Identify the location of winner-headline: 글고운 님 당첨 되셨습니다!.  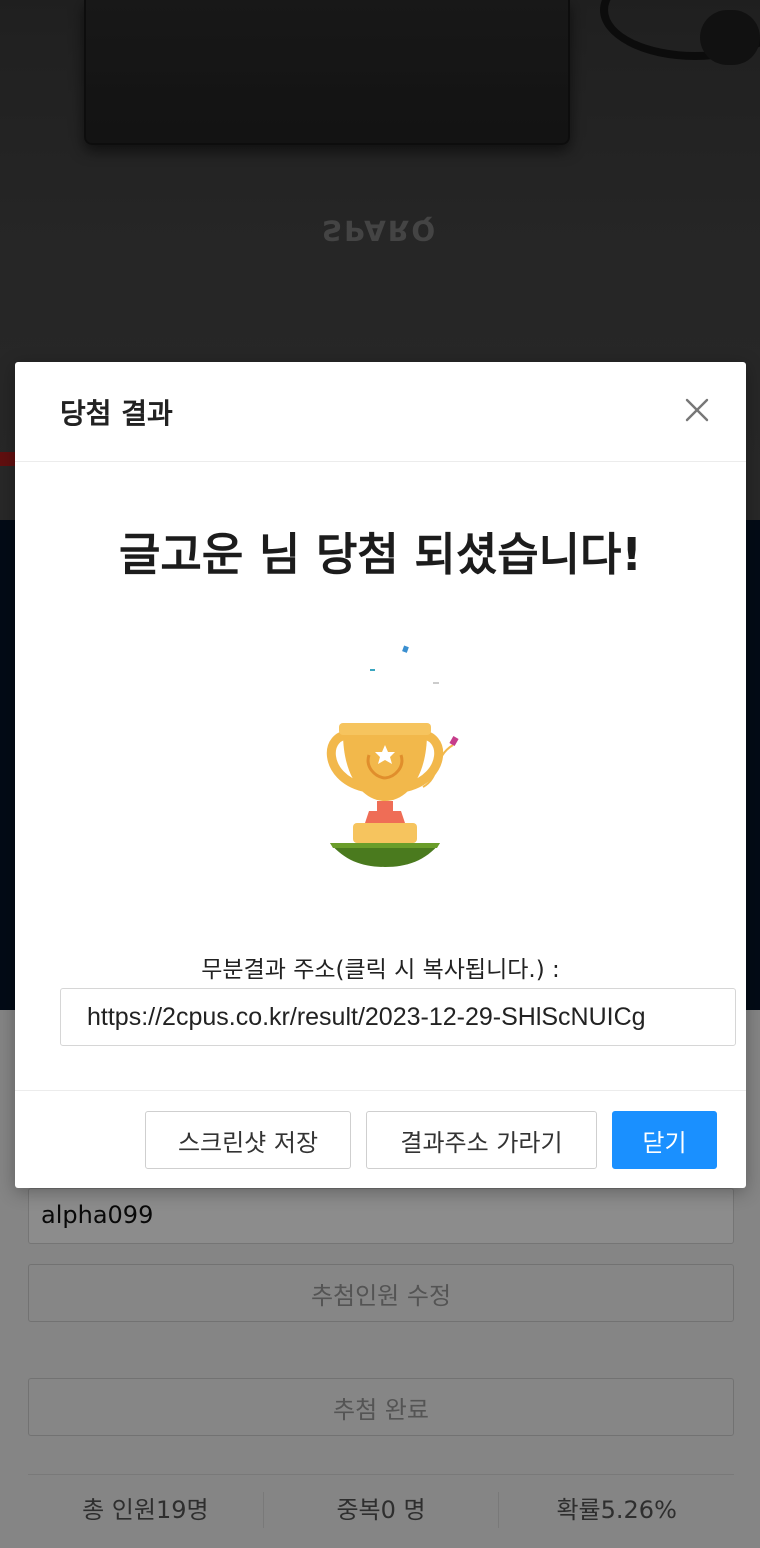
(380, 554).